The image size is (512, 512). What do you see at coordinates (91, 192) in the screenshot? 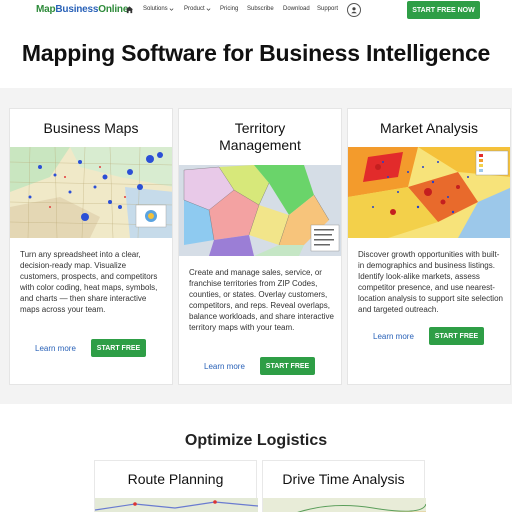
I see `business-map-image` at bounding box center [91, 192].